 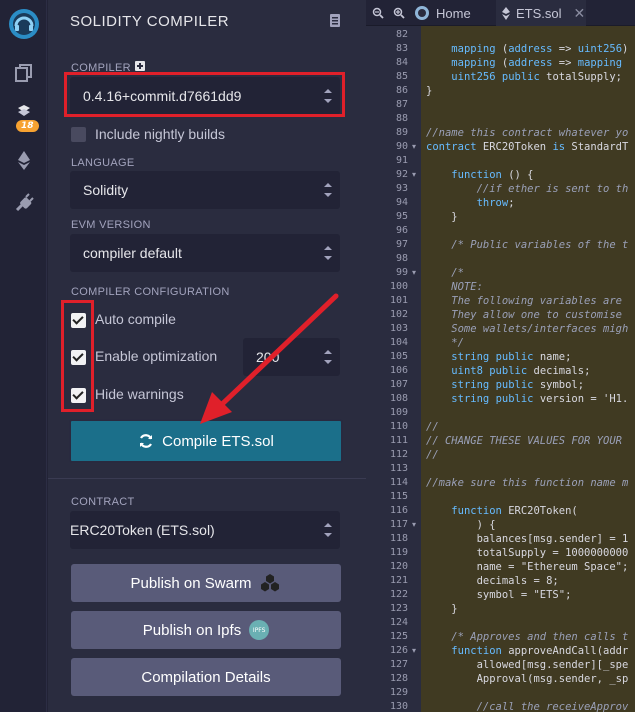 I want to click on refresh-icon, so click(x=146, y=441).